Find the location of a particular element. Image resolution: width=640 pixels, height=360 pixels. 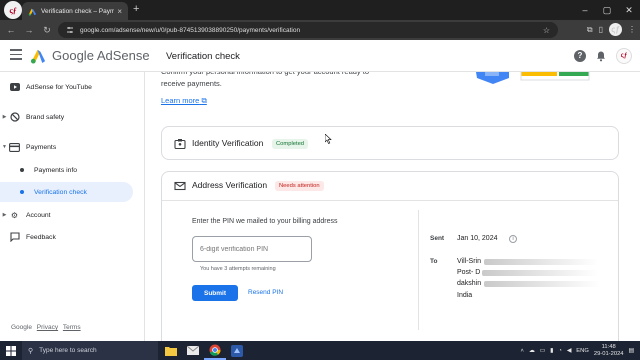

sidebar-item-label: Brand safety is located at coordinates (45, 117).